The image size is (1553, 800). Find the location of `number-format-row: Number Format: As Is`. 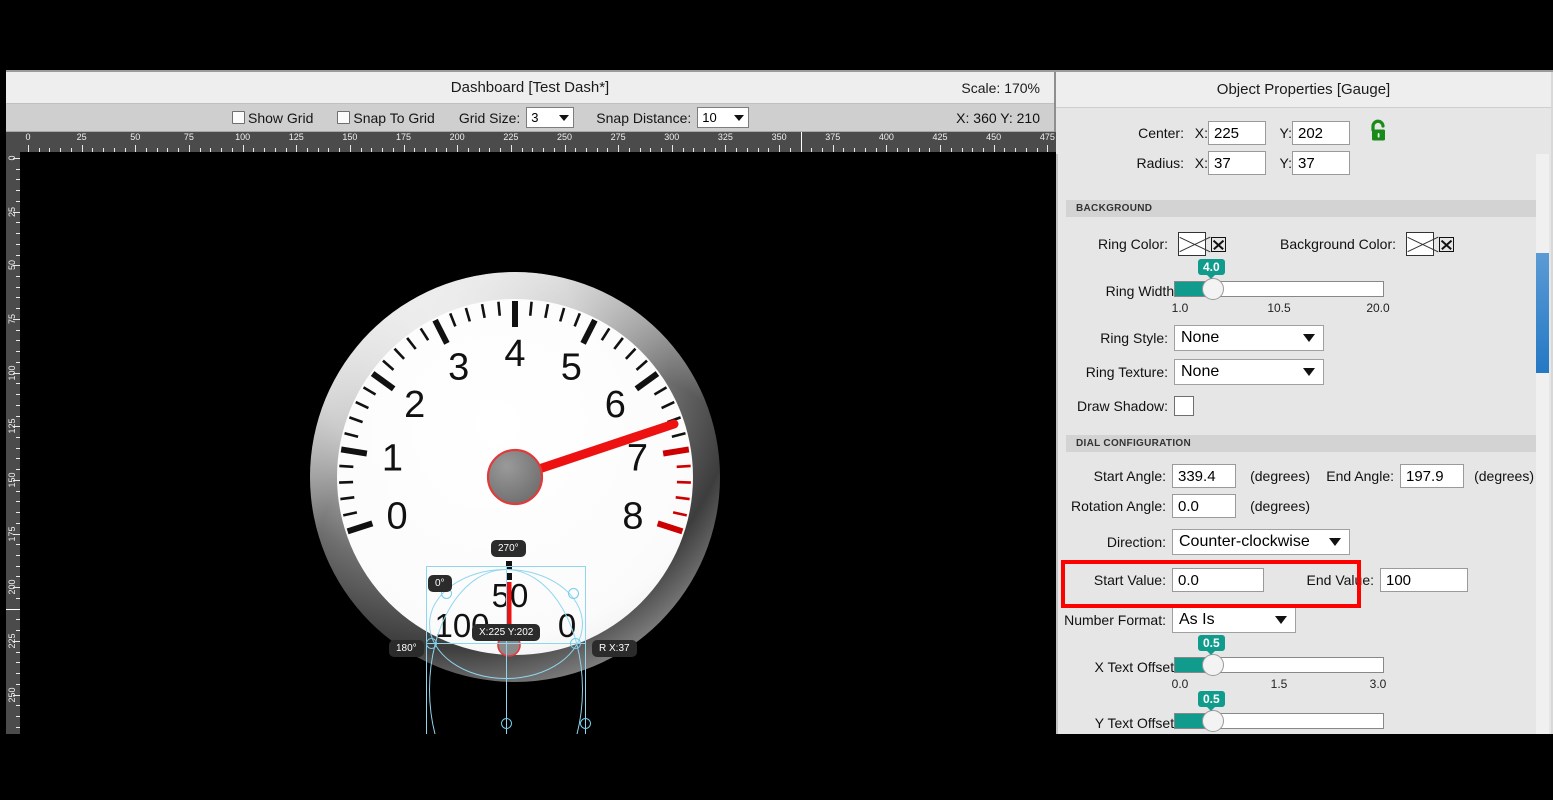

number-format-row: Number Format: As Is is located at coordinates (1303, 620).